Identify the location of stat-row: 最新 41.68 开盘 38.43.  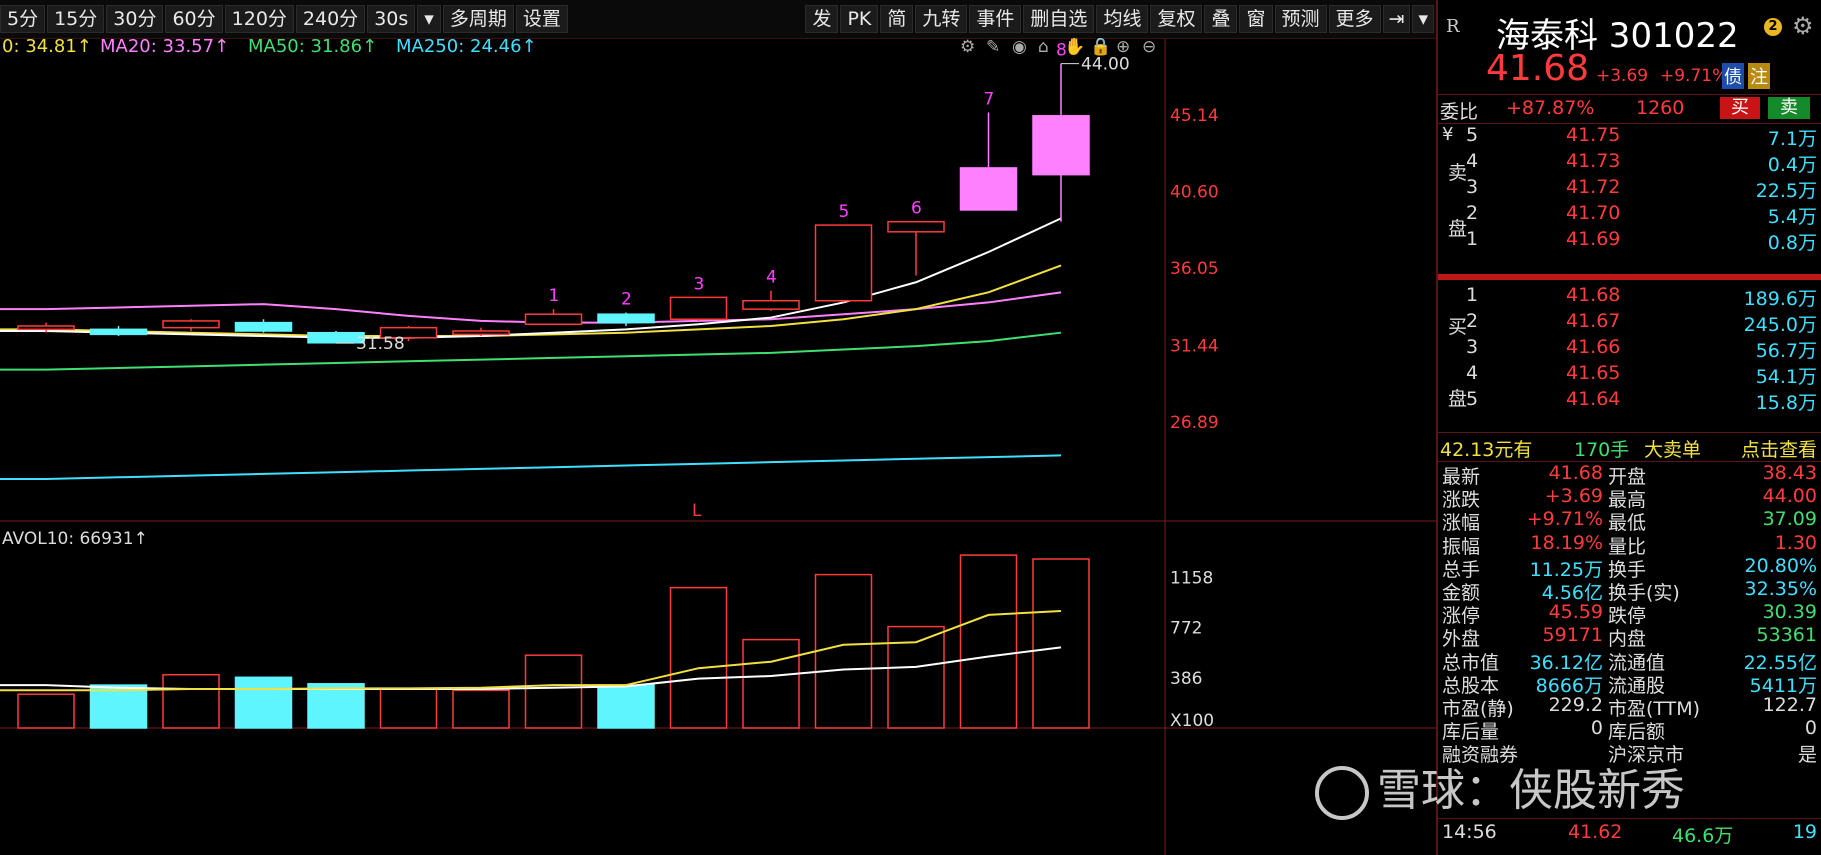
(1629, 475).